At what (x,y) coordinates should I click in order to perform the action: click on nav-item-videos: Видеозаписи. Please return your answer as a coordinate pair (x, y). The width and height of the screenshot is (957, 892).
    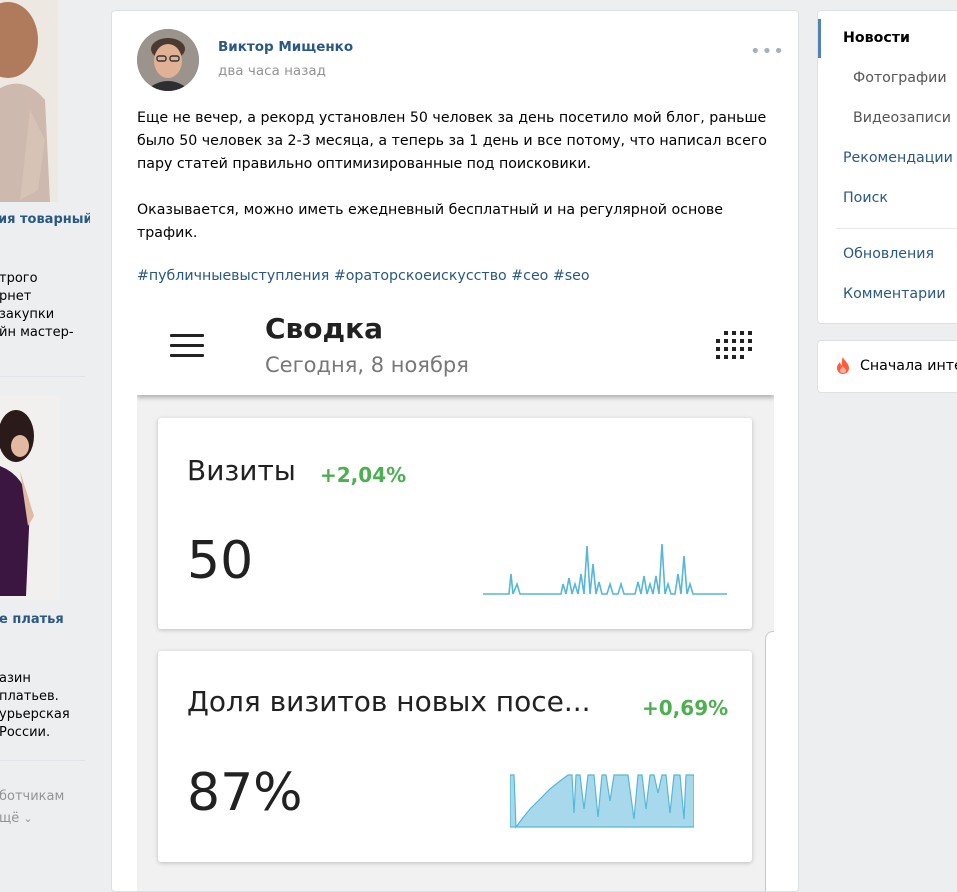
    Looking at the image, I should click on (902, 118).